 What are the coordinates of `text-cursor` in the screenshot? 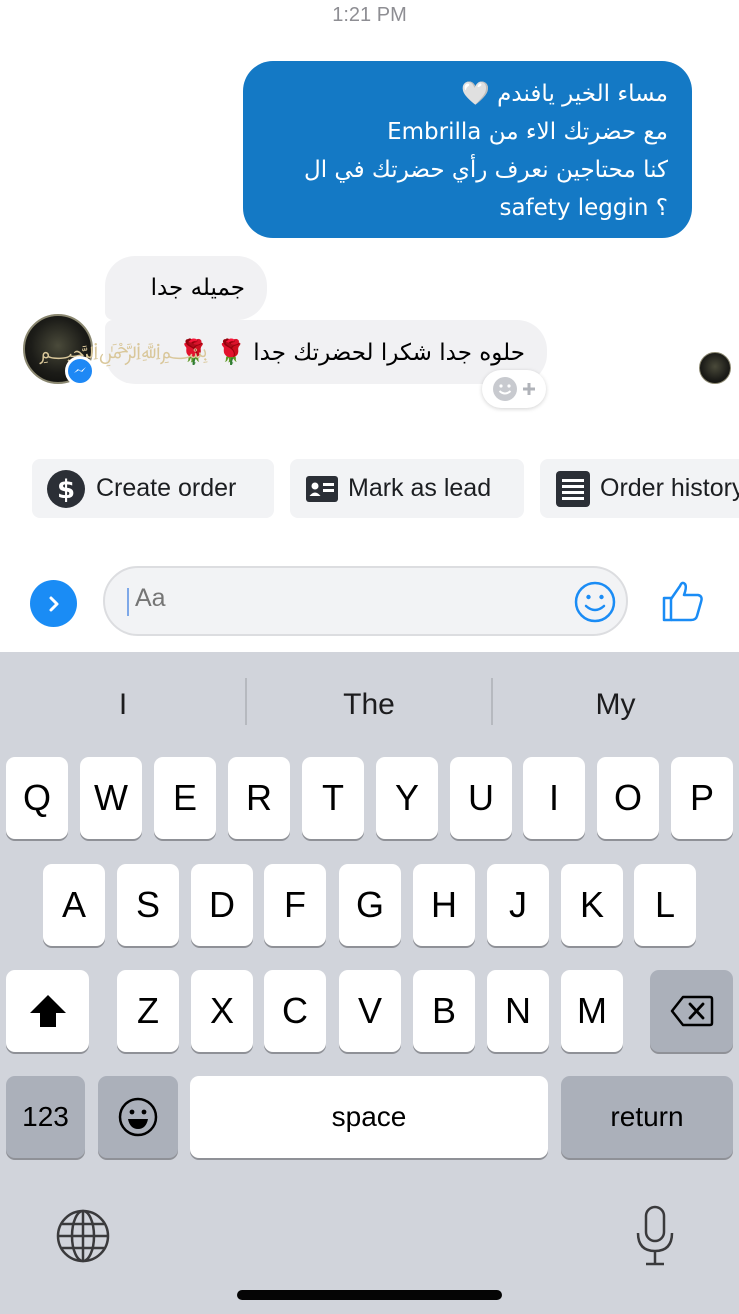 It's located at (128, 602).